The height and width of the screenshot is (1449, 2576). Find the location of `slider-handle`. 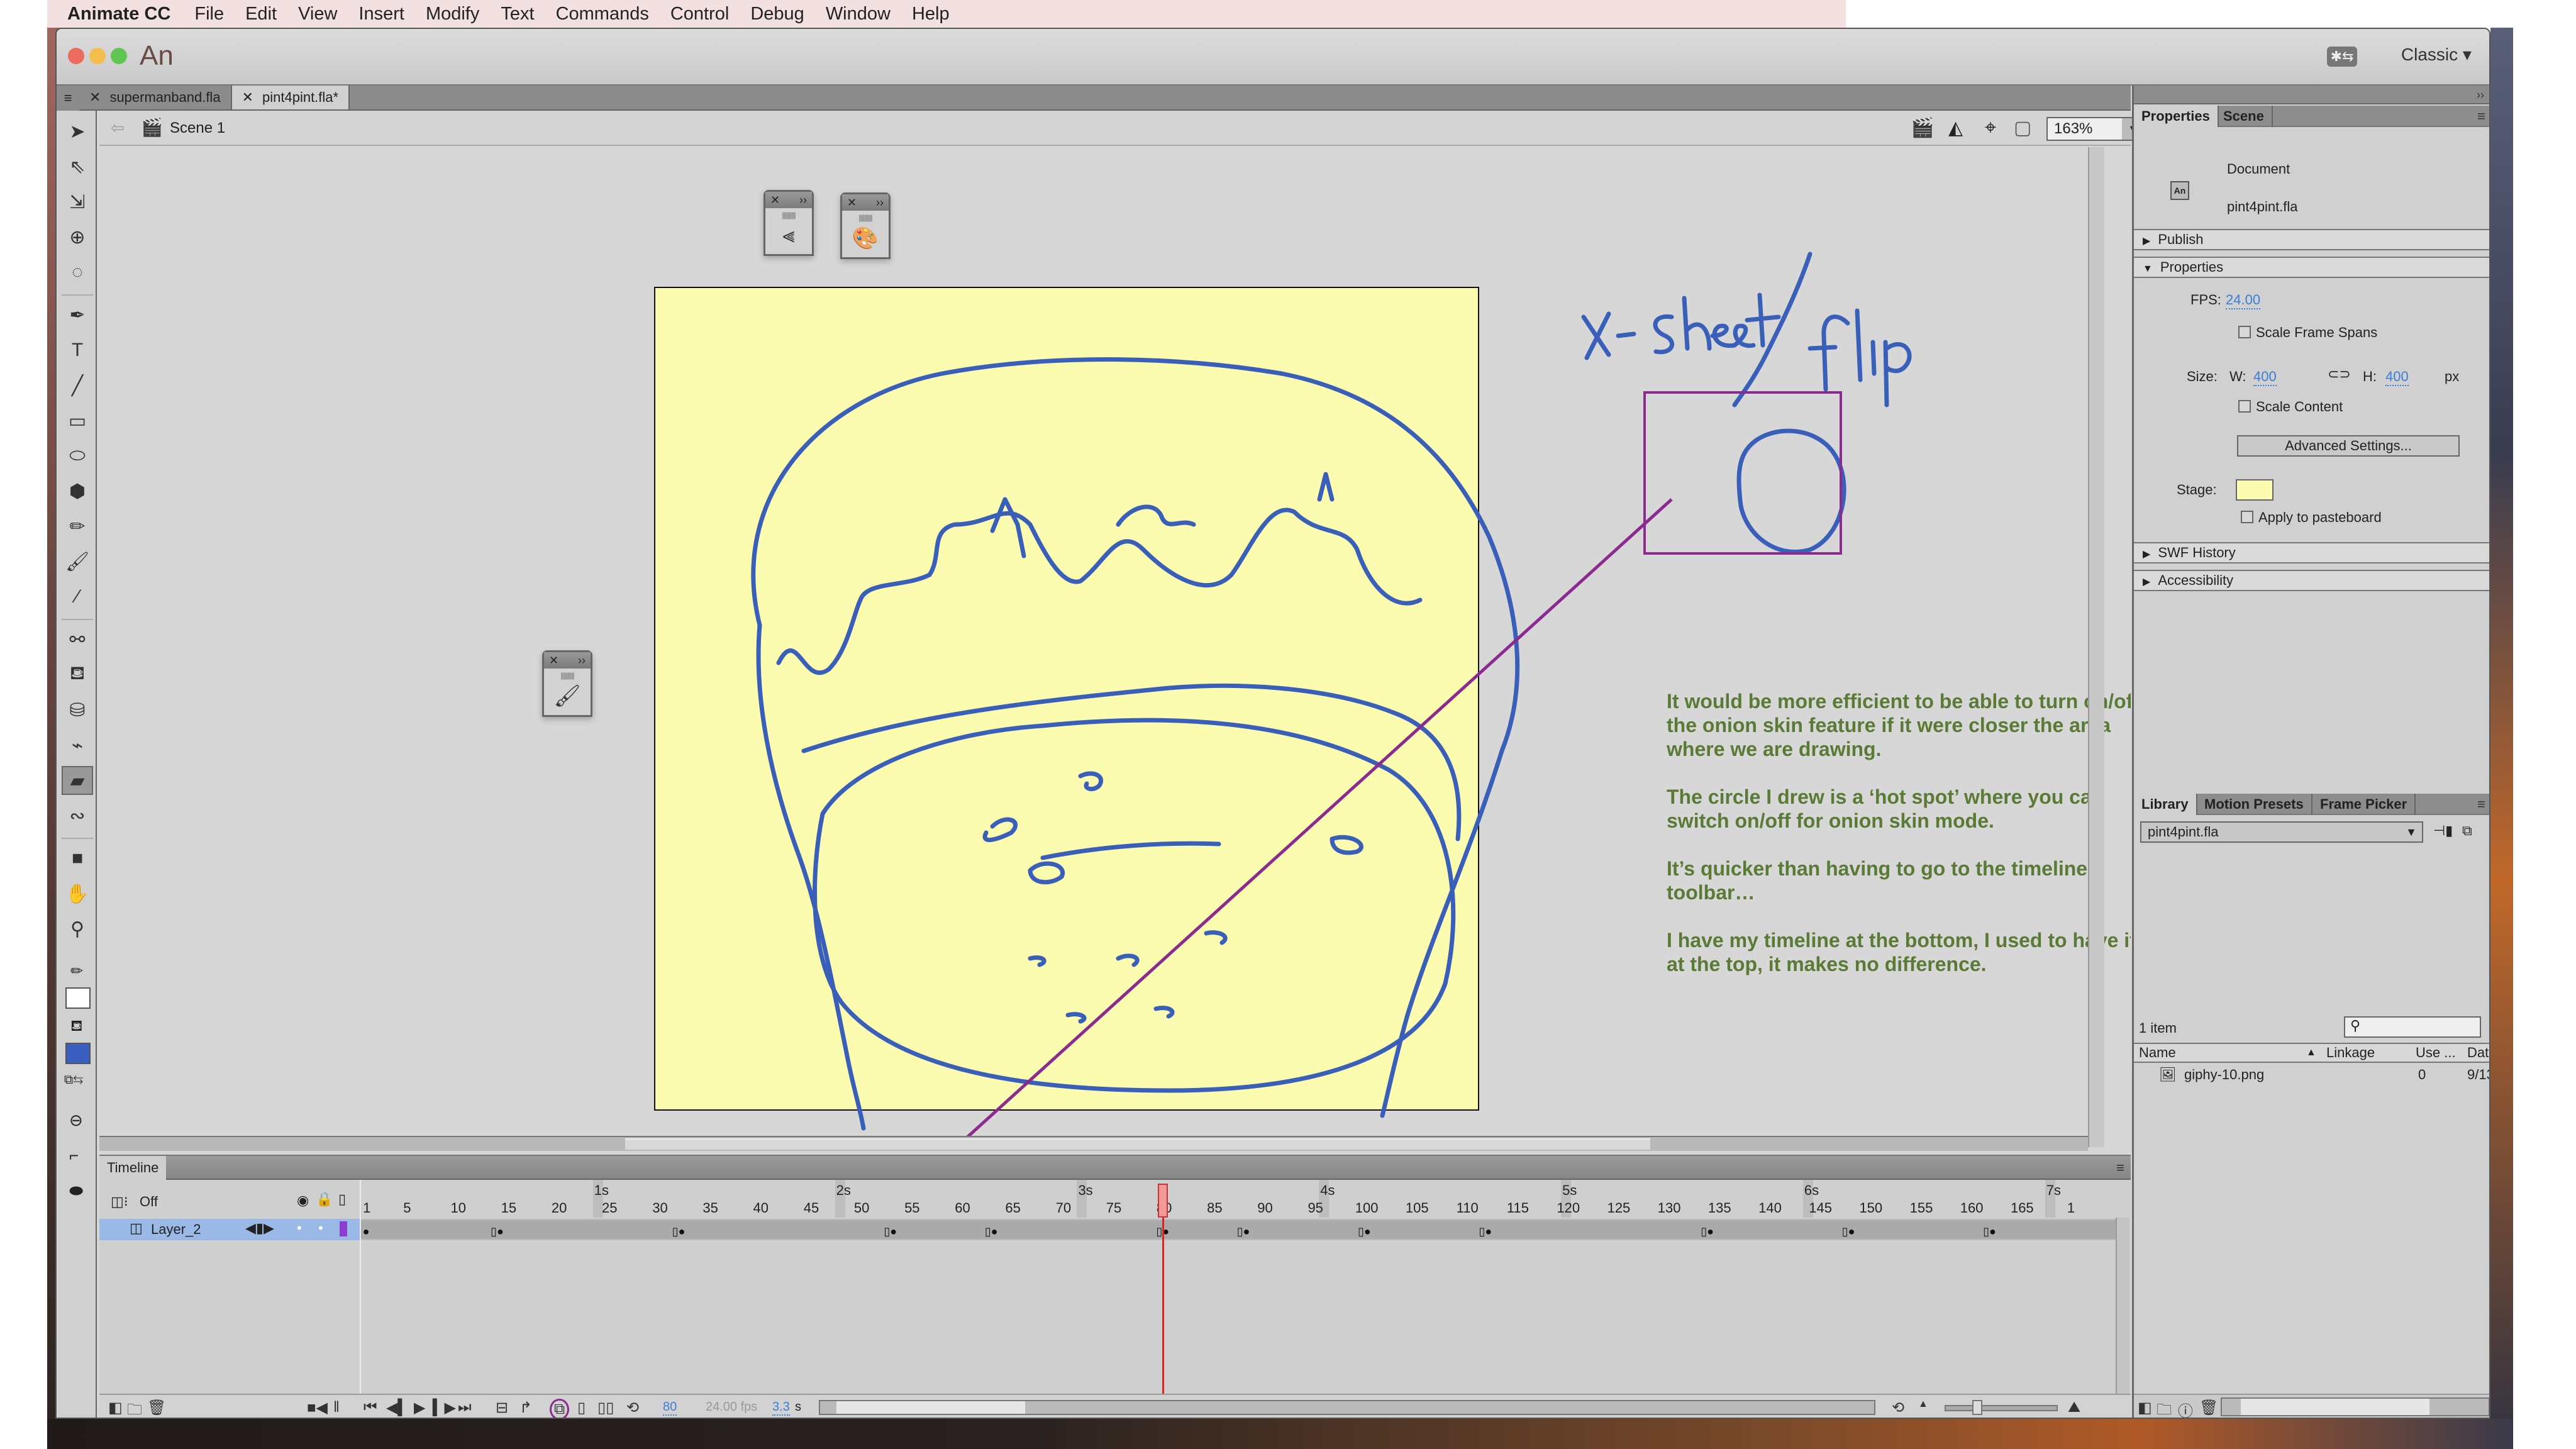

slider-handle is located at coordinates (1977, 1407).